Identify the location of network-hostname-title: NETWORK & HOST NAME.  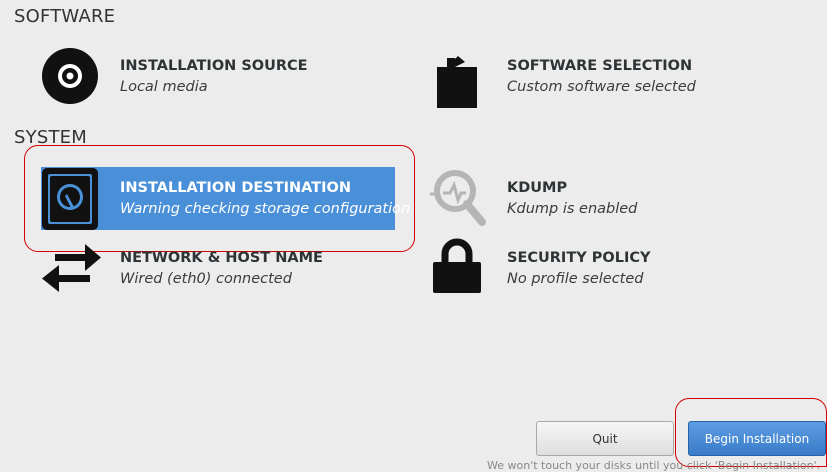
(221, 258).